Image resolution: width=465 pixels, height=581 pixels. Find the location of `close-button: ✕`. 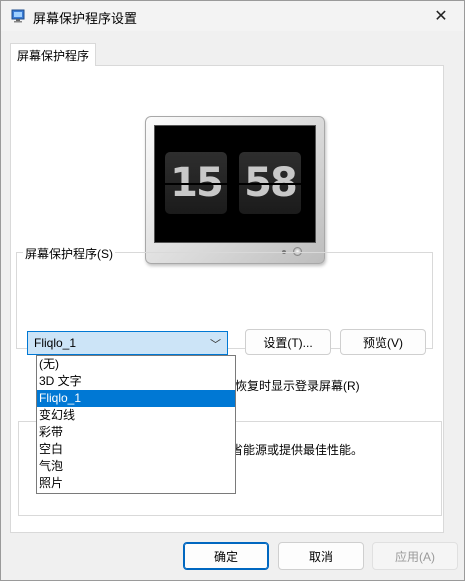

close-button: ✕ is located at coordinates (441, 16).